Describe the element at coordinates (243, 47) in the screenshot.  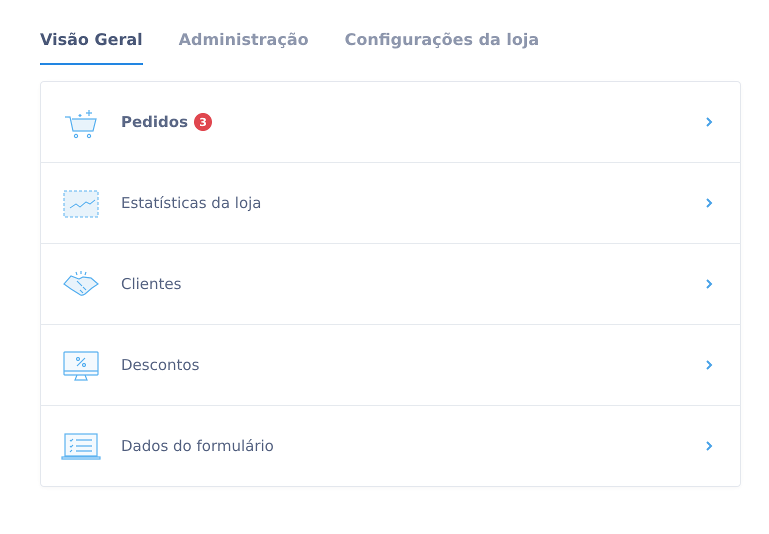
I see `tab: Administração` at that location.